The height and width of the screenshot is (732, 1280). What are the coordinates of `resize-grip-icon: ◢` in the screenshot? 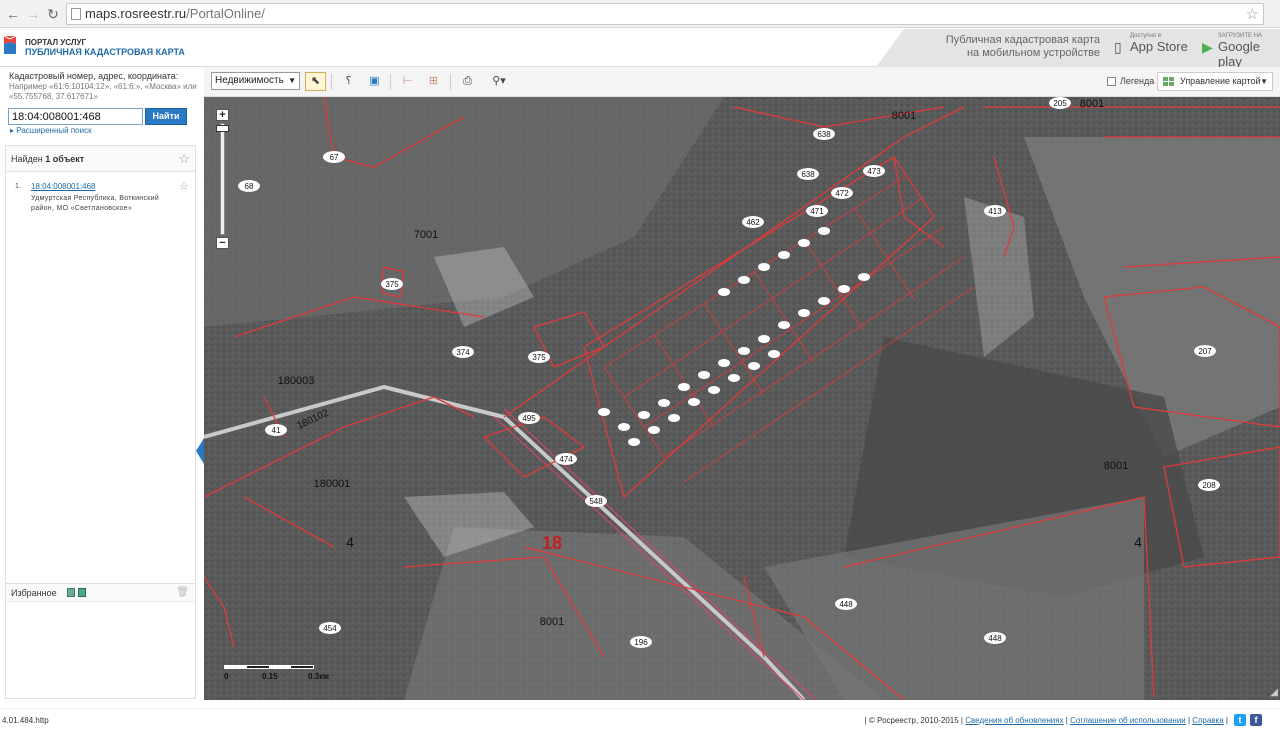 It's located at (1274, 692).